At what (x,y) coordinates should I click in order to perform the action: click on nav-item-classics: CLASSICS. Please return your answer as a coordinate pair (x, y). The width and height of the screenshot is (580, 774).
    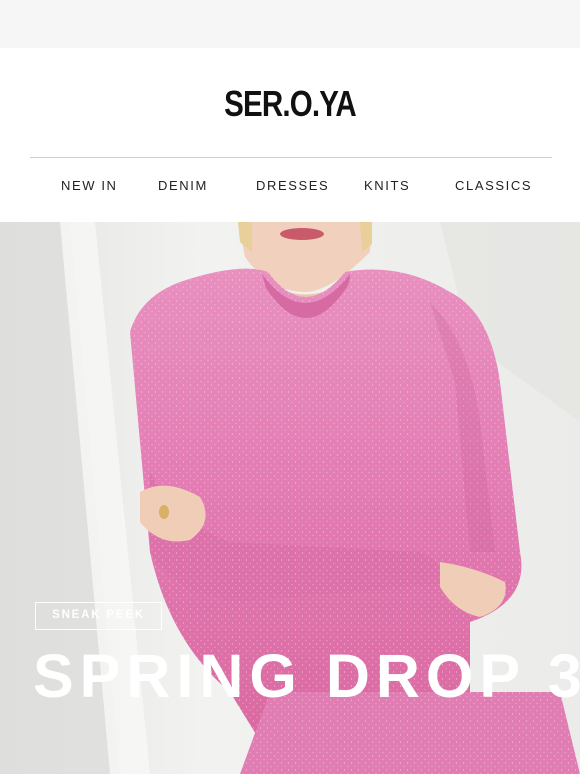
    Looking at the image, I should click on (493, 186).